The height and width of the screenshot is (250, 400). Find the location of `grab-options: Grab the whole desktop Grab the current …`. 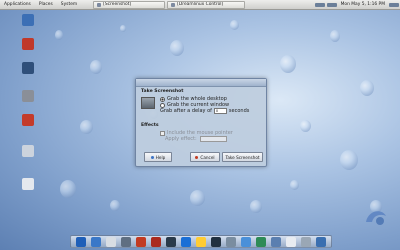

grab-options: Grab the whole desktop Grab the current … is located at coordinates (204, 105).